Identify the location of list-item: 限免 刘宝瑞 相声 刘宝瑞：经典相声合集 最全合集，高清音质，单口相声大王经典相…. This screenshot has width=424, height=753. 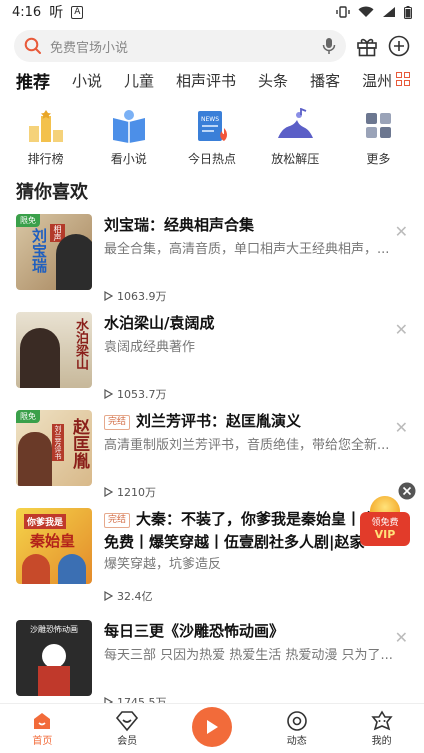
(212, 263).